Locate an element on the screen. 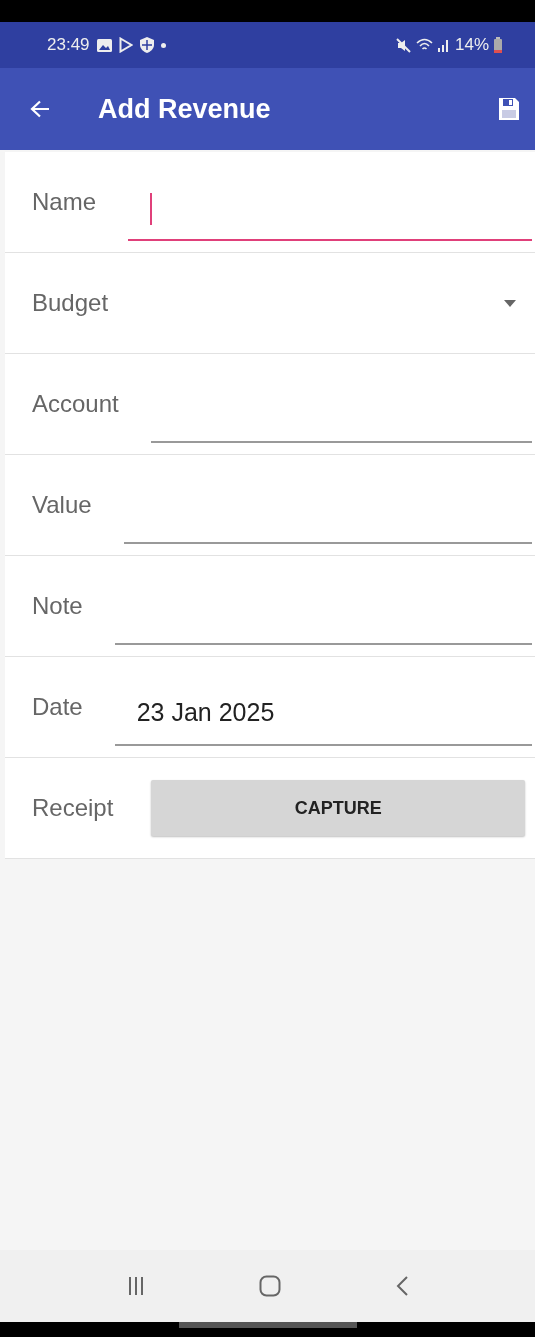 The image size is (535, 1337). signal-icon is located at coordinates (443, 45).